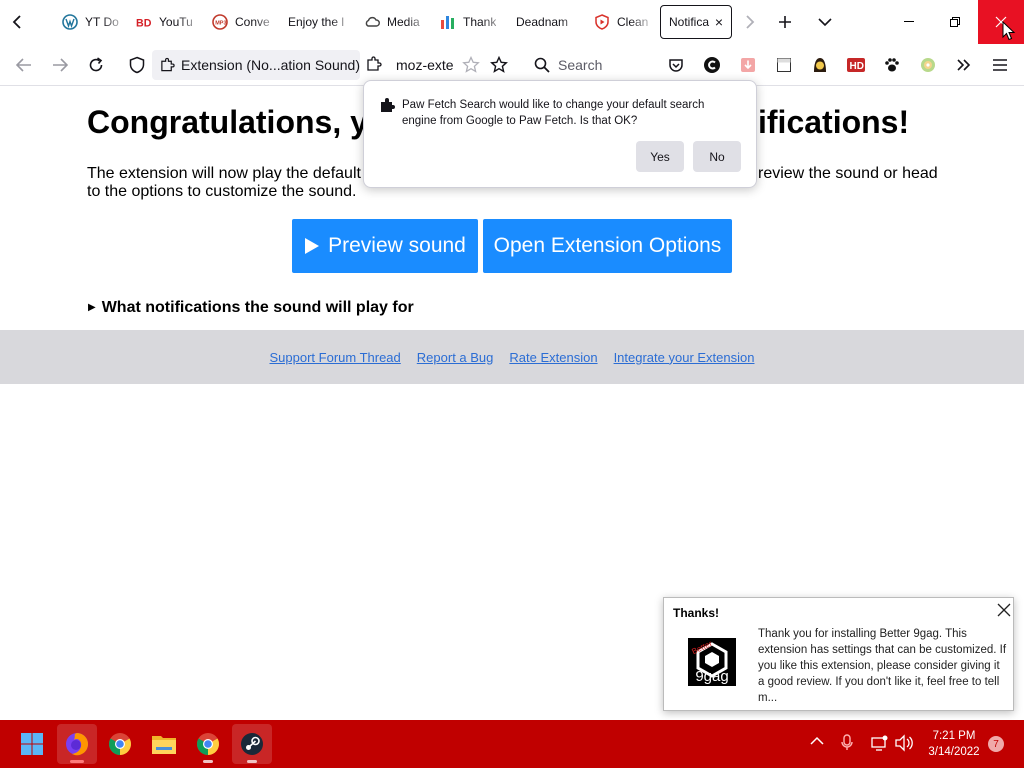  Describe the element at coordinates (335, 357) in the screenshot. I see `support-forum-link: Support Forum Thread` at that location.